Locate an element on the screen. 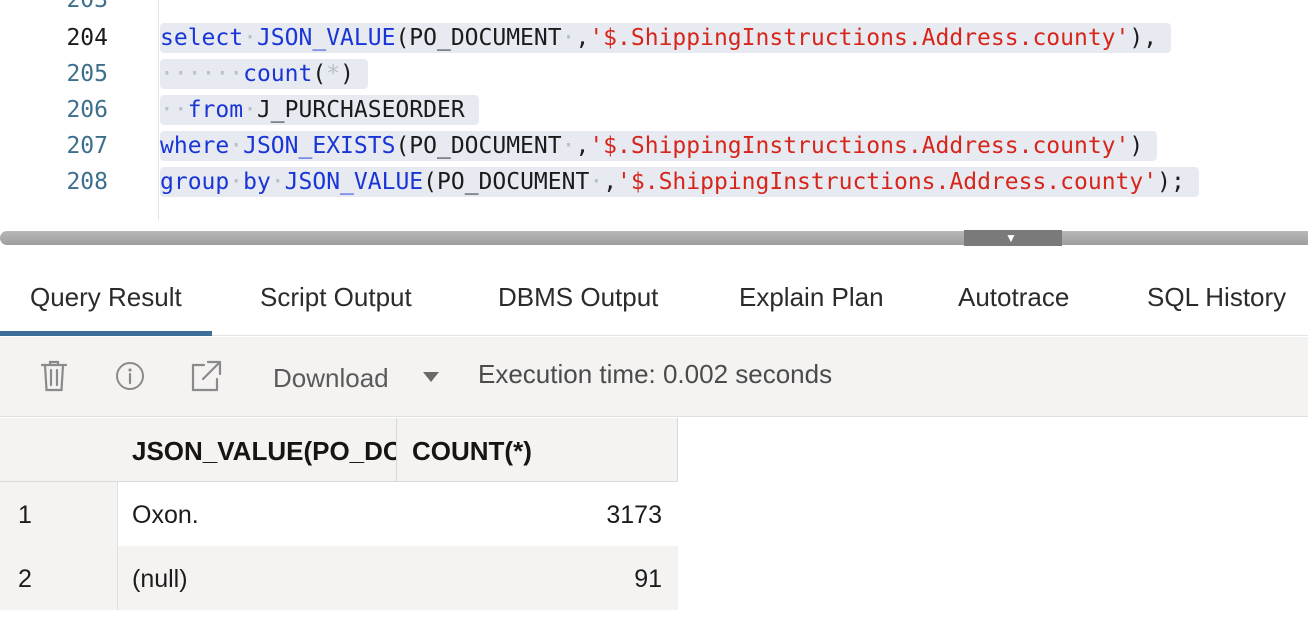 The image size is (1308, 622). code-token: group is located at coordinates (195, 182).